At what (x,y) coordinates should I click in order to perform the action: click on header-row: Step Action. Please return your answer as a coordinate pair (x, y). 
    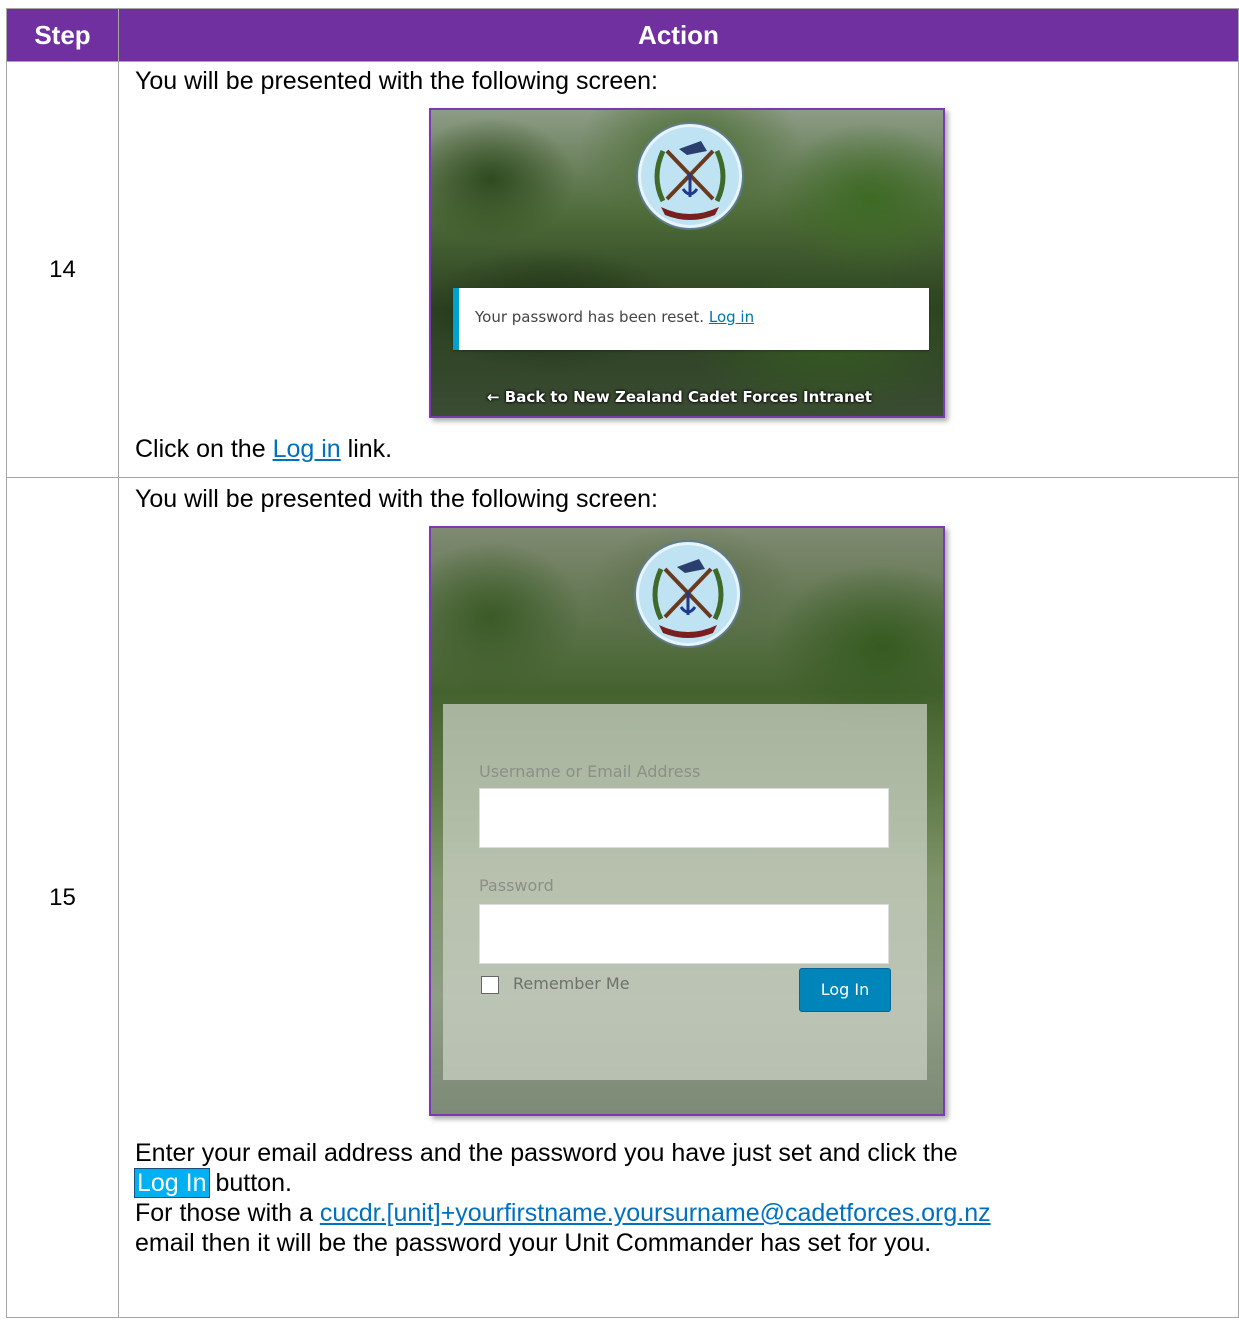
    Looking at the image, I should click on (622, 35).